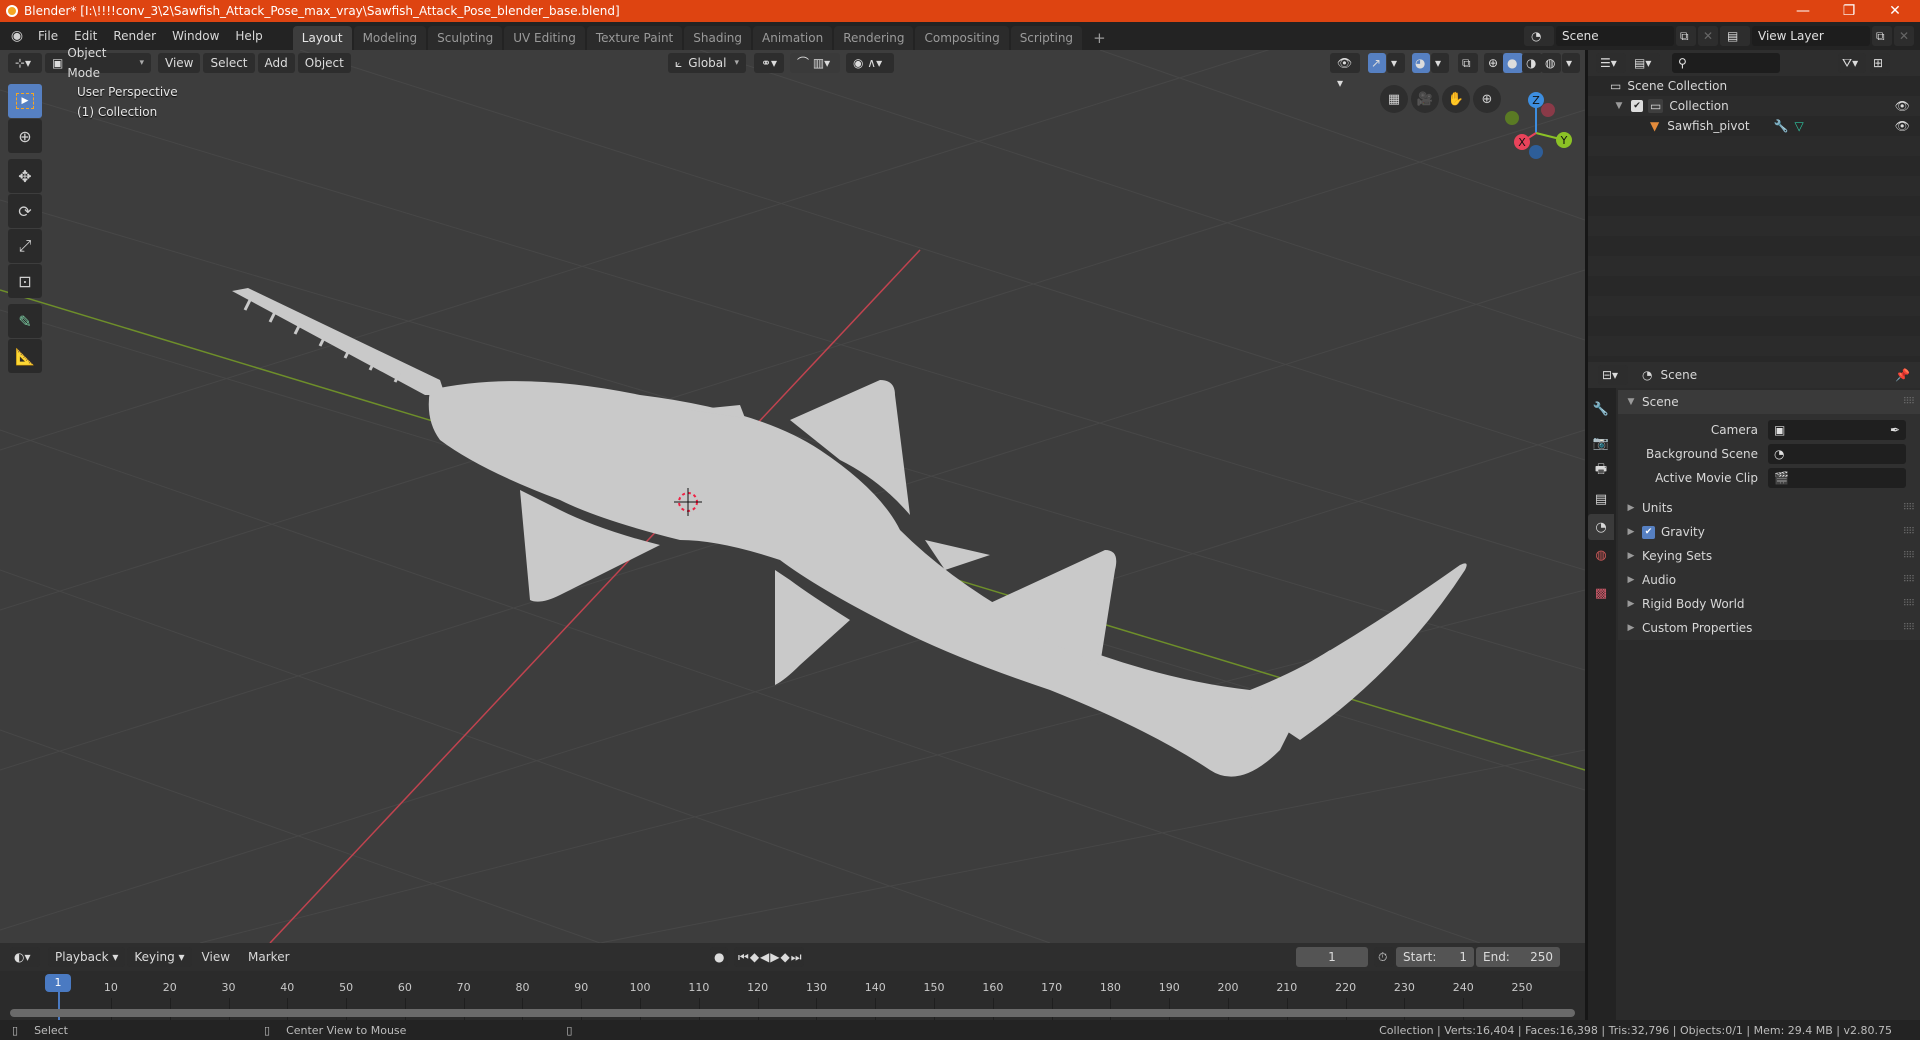 Image resolution: width=1920 pixels, height=1040 pixels. Describe the element at coordinates (1852, 63) in the screenshot. I see `filter-button: ⛛▾` at that location.